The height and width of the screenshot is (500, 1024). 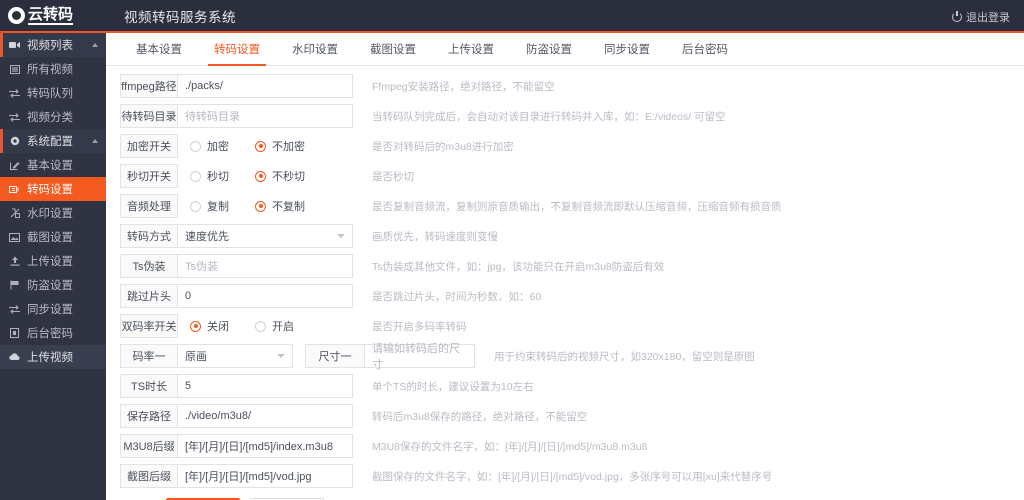 What do you see at coordinates (288, 147) in the screenshot?
I see `radio-label: 不加密` at bounding box center [288, 147].